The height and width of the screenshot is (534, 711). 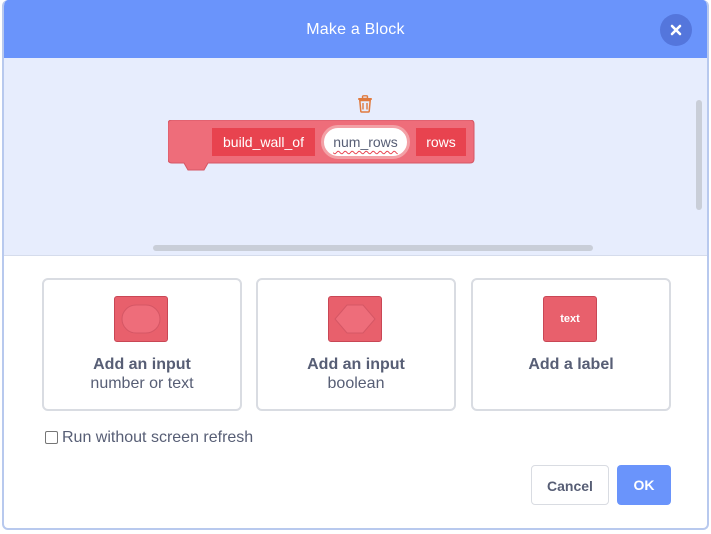 I want to click on close-icon, so click(x=676, y=30).